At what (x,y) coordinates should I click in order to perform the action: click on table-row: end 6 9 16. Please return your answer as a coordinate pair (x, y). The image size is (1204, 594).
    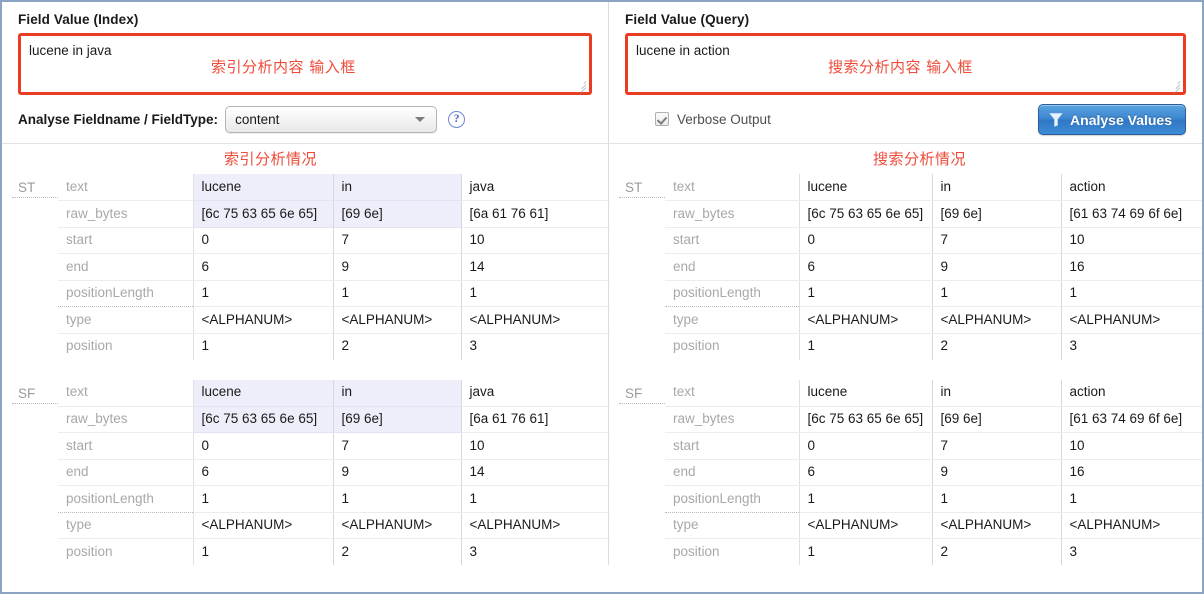
    Looking at the image, I should click on (933, 473).